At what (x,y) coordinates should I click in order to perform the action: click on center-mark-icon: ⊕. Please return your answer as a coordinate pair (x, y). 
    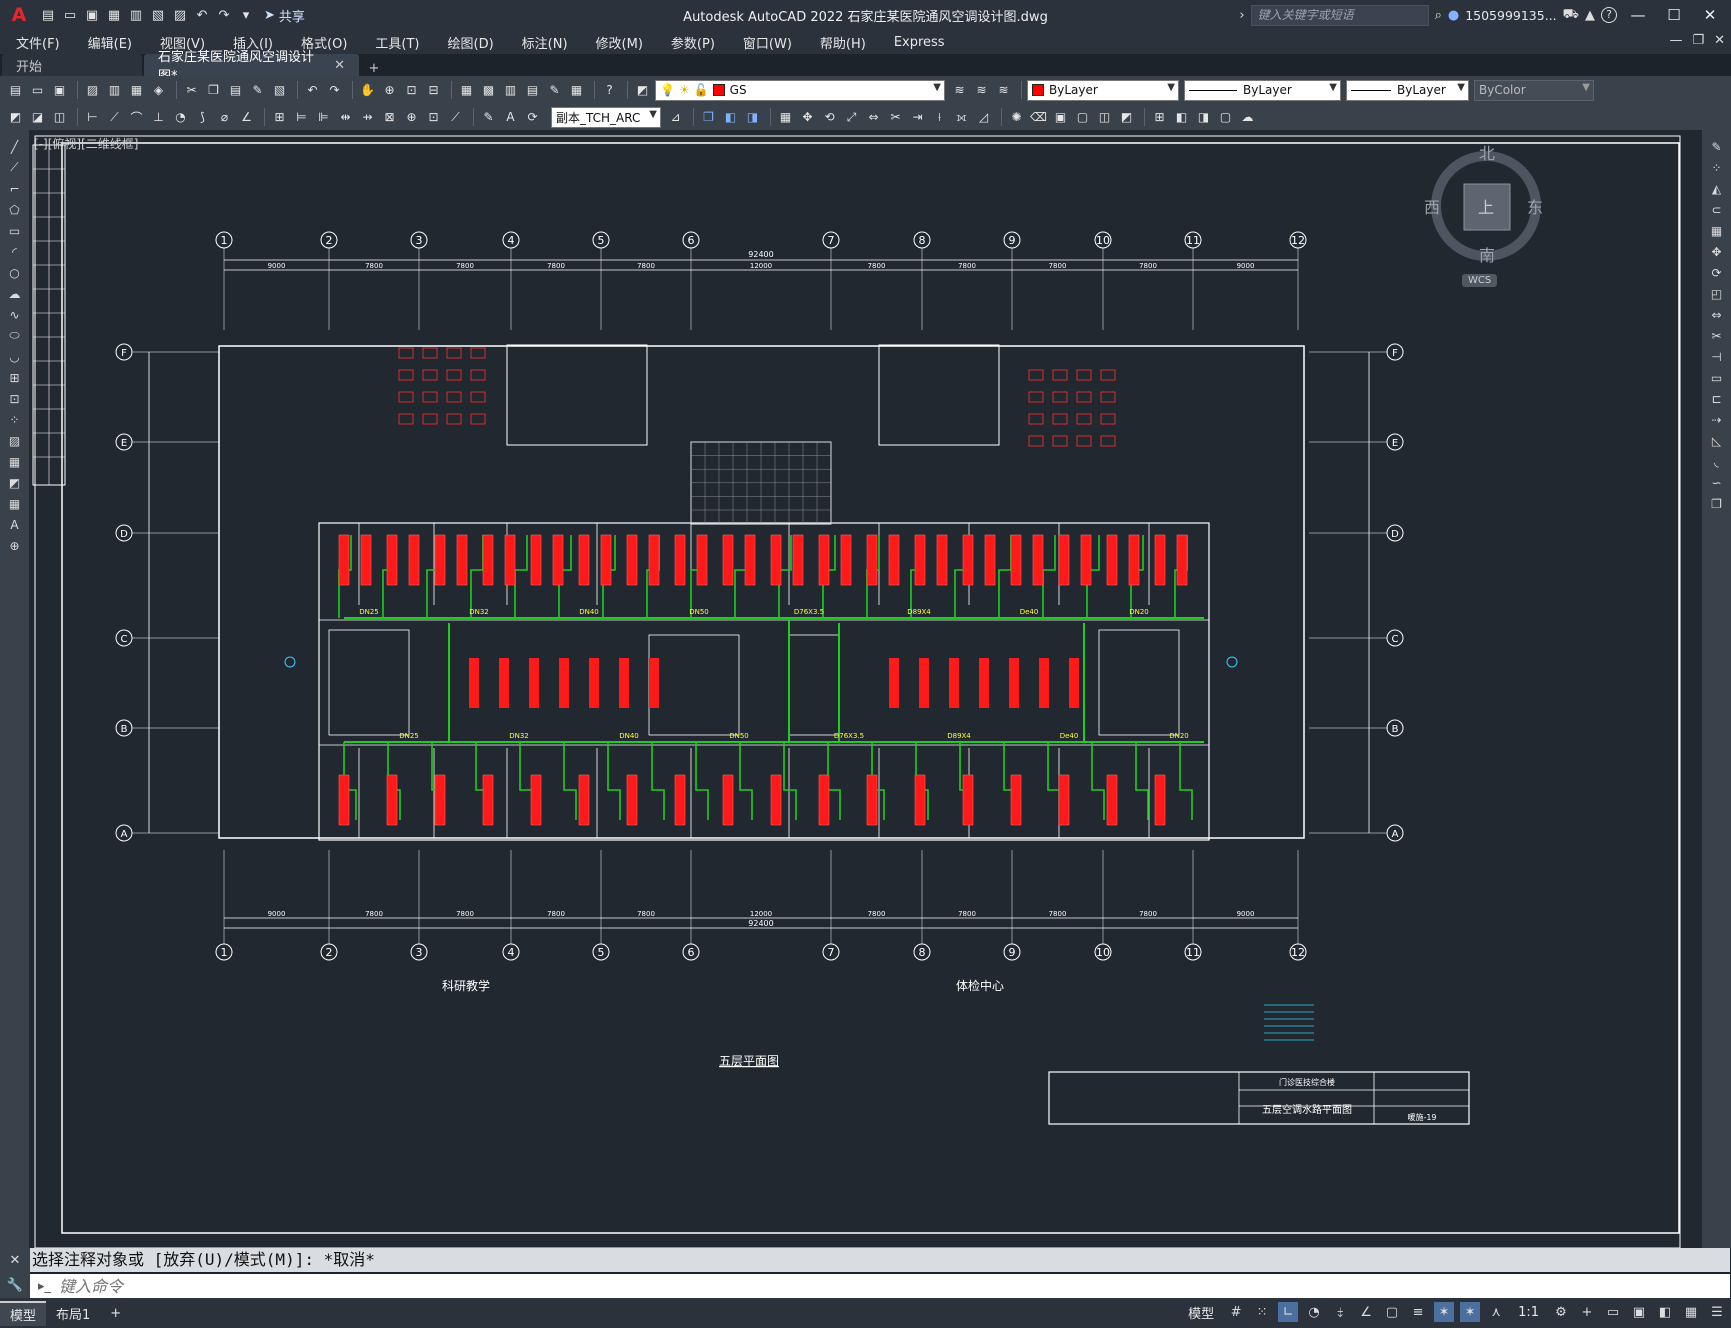
    Looking at the image, I should click on (411, 117).